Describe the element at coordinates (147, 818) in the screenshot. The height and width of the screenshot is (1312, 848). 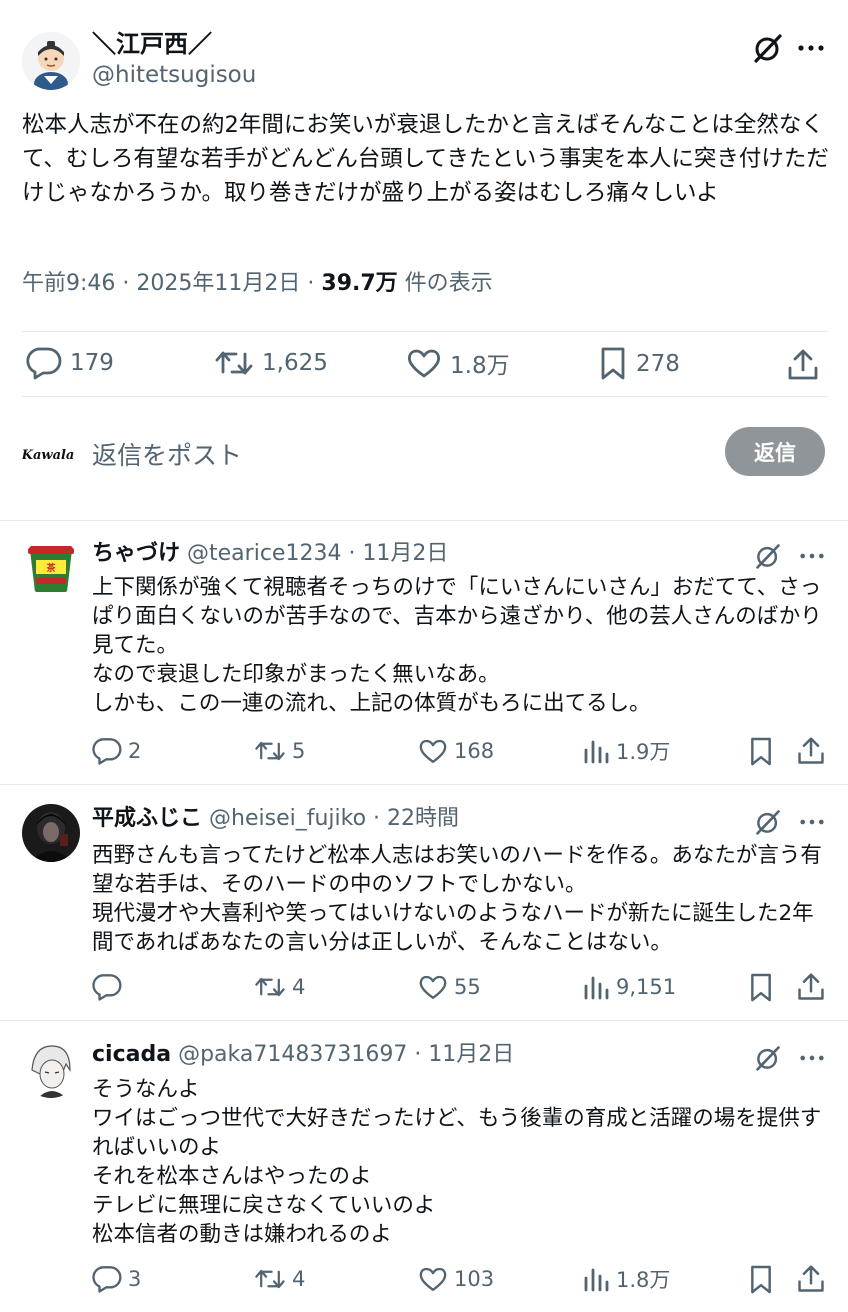
I see `comment-author-name: 平成ふじこ` at that location.